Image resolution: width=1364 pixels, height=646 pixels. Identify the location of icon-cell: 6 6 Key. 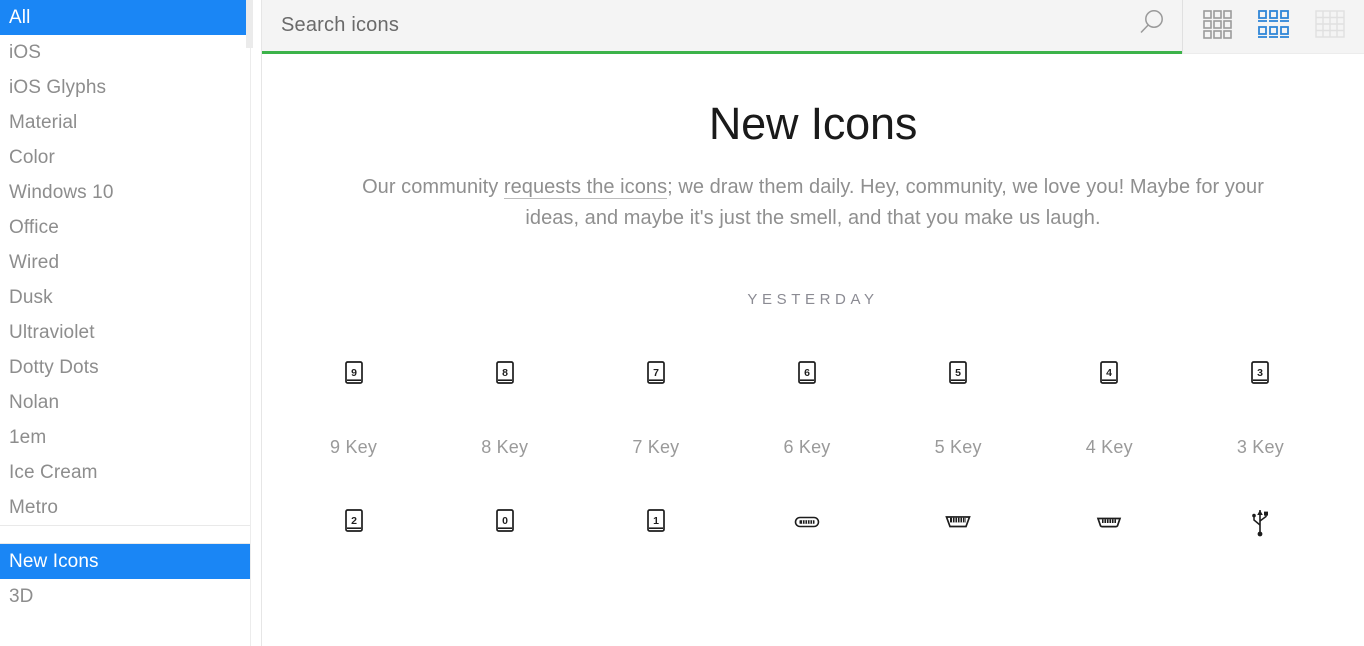
(806, 426).